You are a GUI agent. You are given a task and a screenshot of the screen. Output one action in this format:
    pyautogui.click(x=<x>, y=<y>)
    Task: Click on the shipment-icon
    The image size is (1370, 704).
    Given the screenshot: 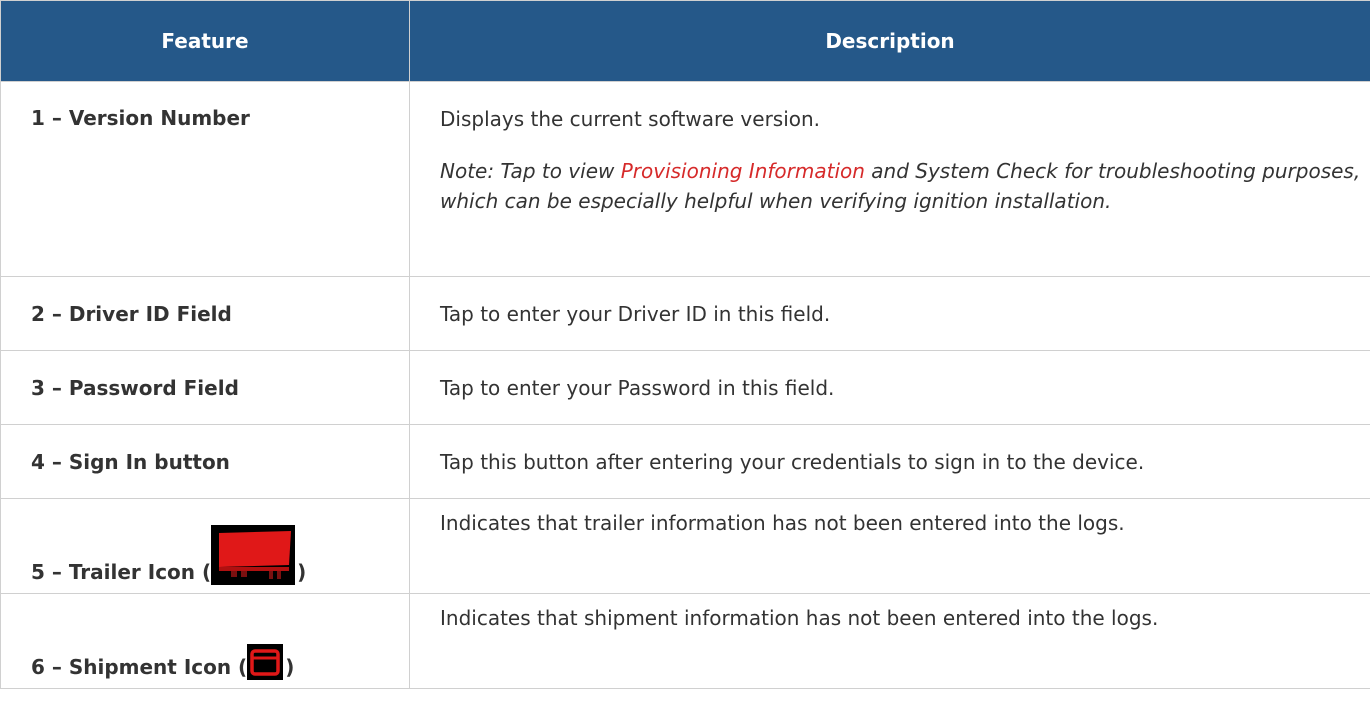 What is the action you would take?
    pyautogui.click(x=265, y=662)
    